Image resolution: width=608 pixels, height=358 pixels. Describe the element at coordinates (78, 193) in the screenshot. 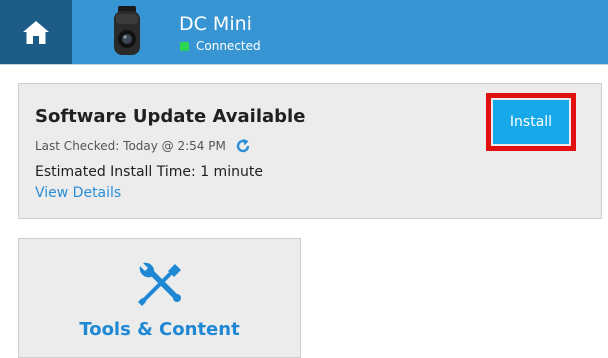

I see `view-details-link: View Details` at that location.